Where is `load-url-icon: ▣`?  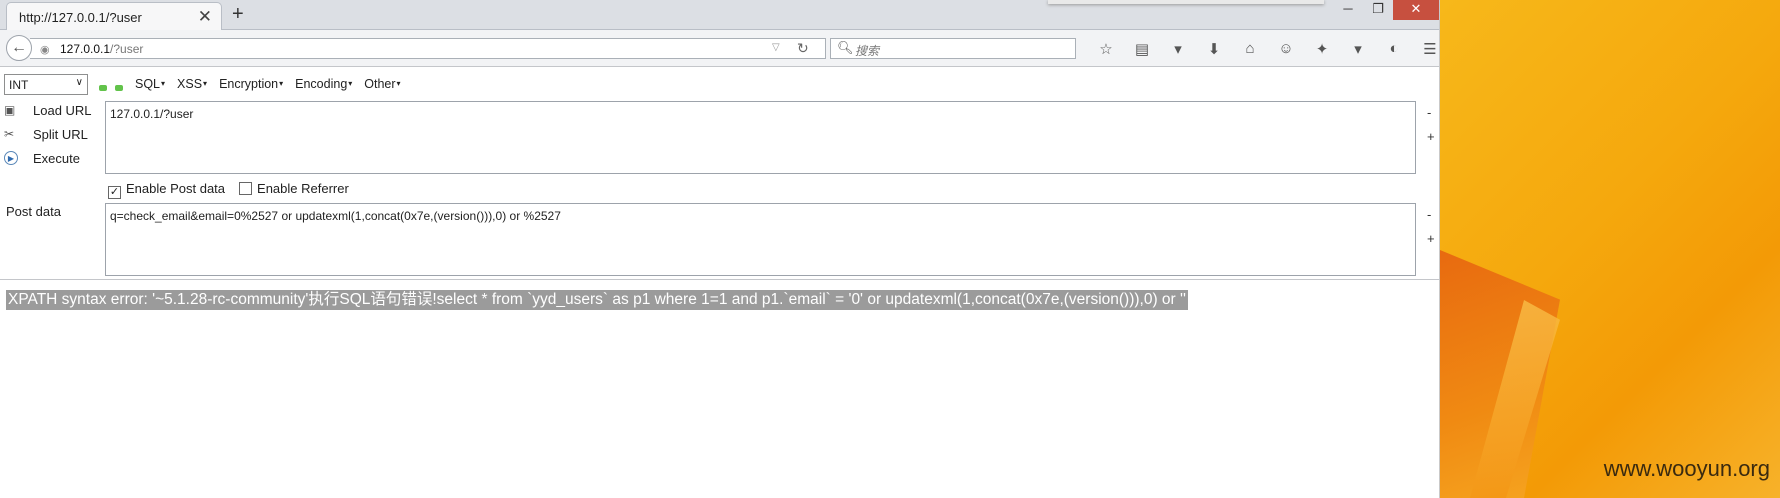
load-url-icon: ▣ is located at coordinates (10, 110).